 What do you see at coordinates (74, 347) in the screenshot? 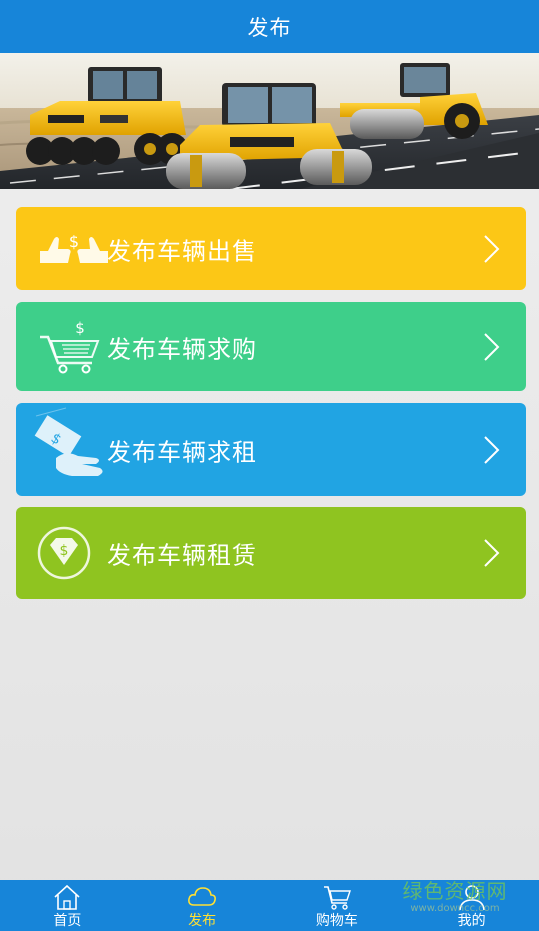
I see `shopping-cart-dollar-icon: $` at bounding box center [74, 347].